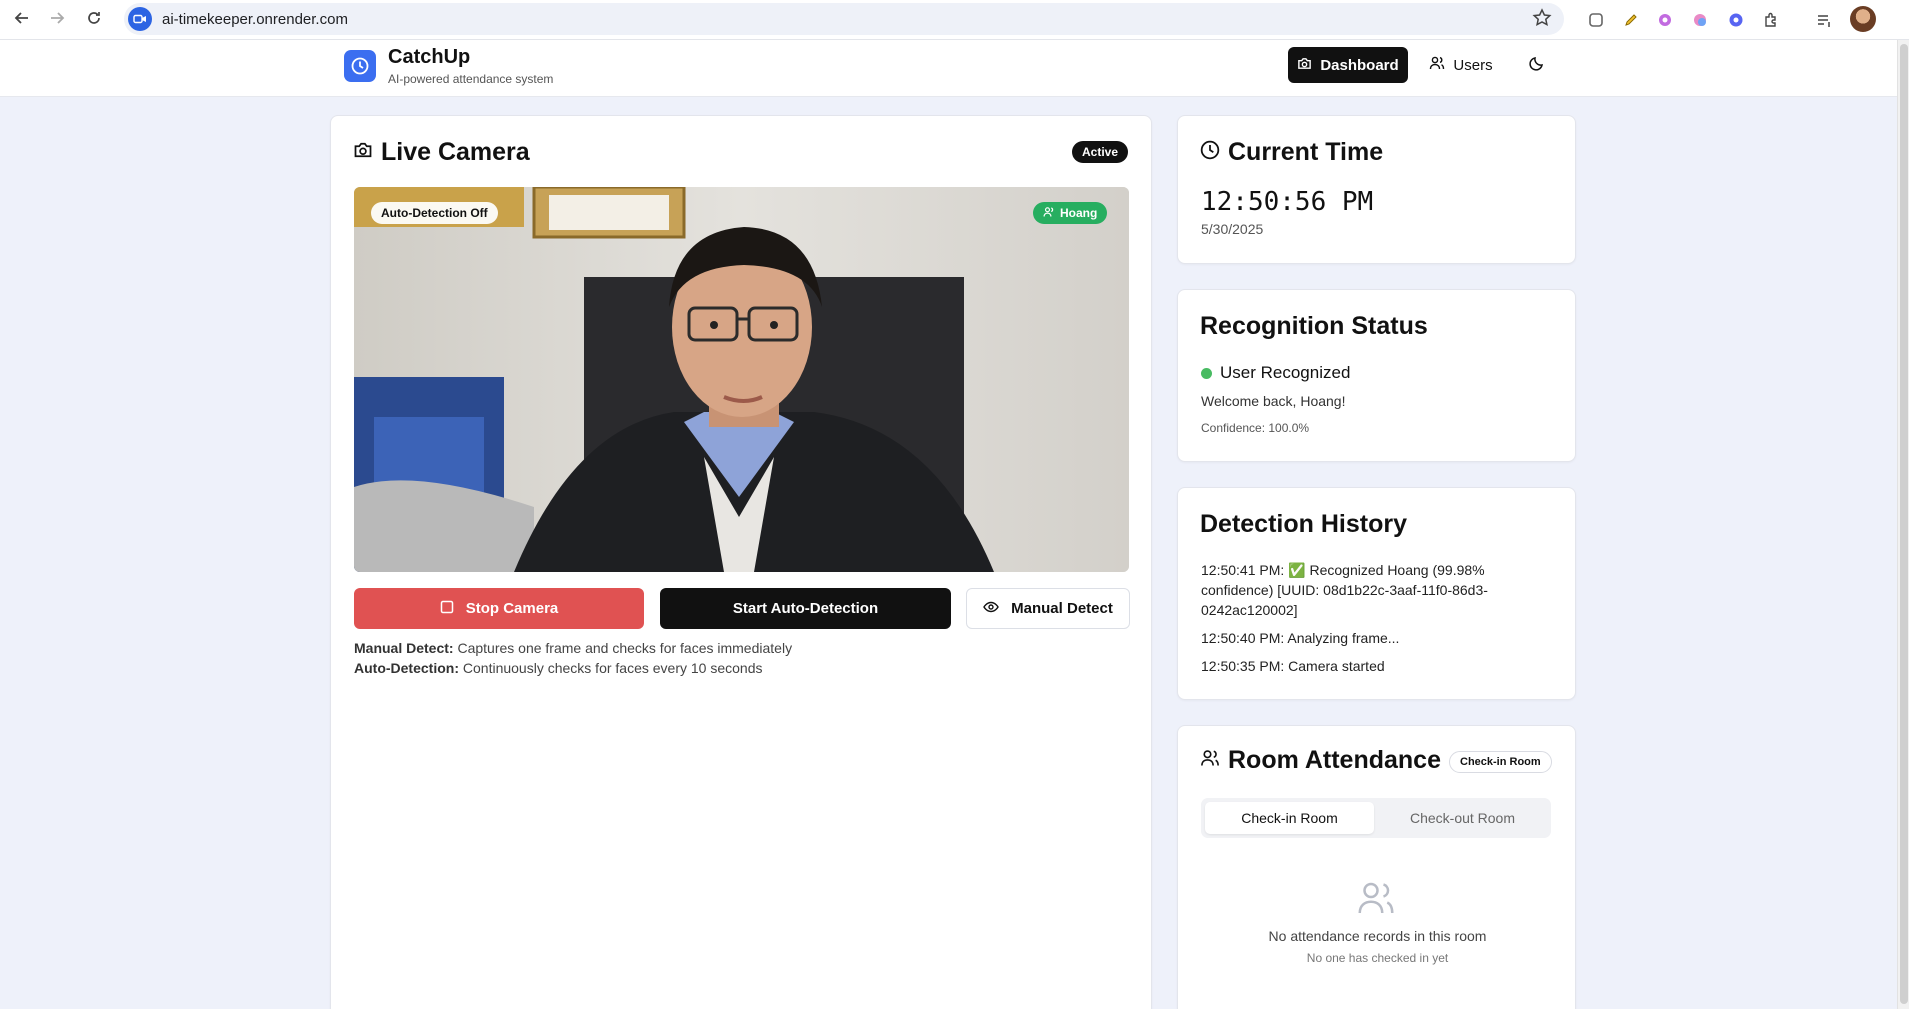 This screenshot has width=1909, height=1009. Describe the element at coordinates (1293, 666) in the screenshot. I see `history-item: 12:50:35 PM: Camera started` at that location.